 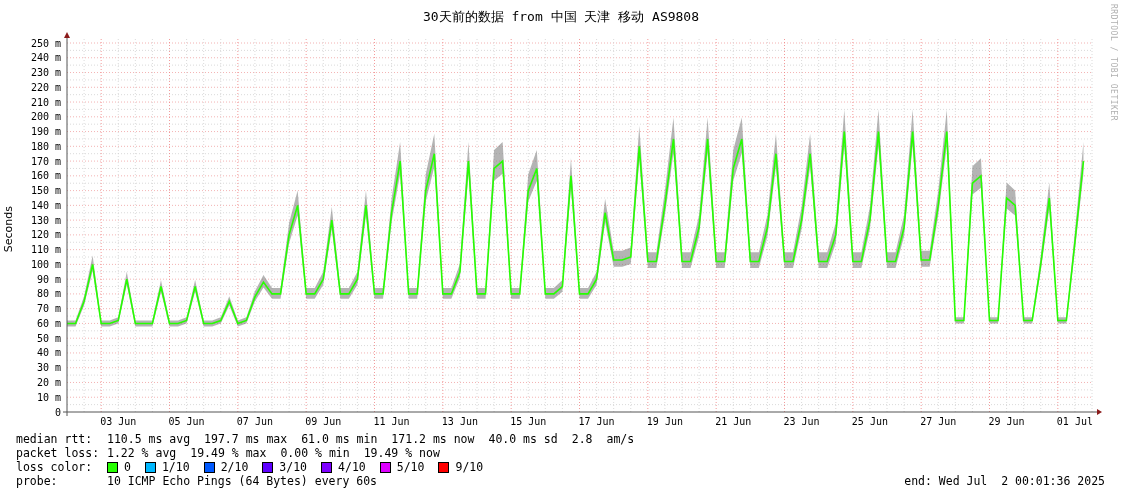 I want to click on y-tick-label: 70 m, so click(x=48, y=309).